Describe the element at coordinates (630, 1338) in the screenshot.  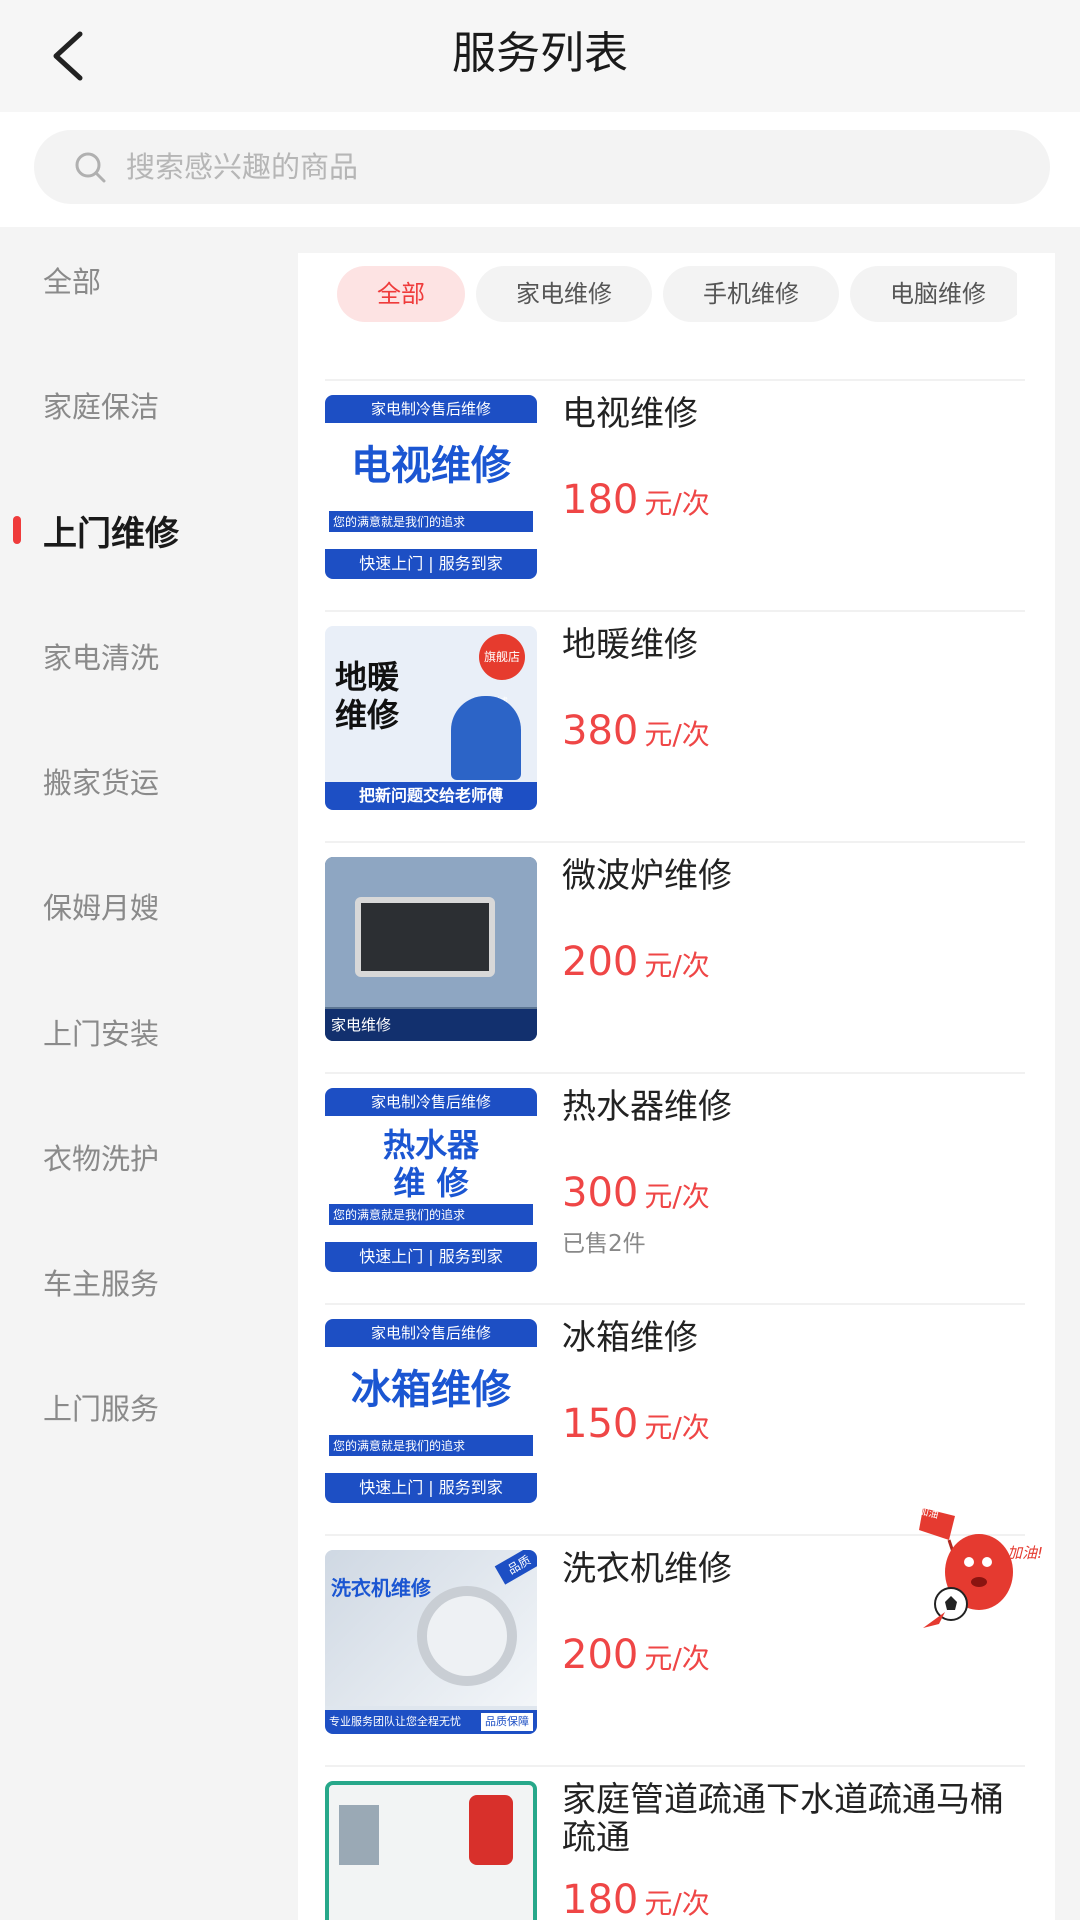
I see `product-title: 冰箱维修` at that location.